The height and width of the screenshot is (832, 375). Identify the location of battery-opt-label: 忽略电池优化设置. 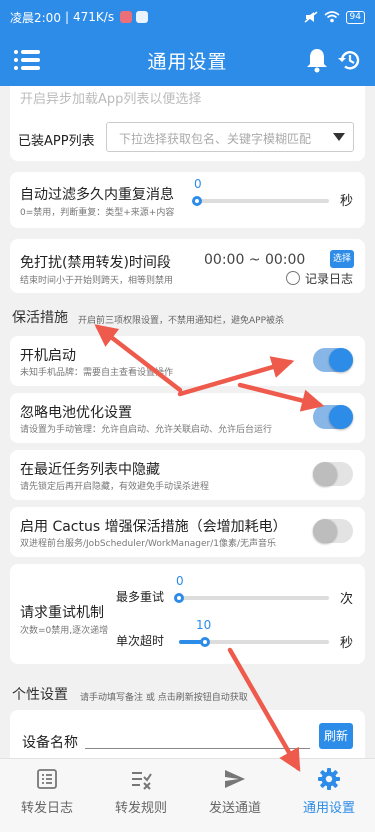
(76, 413).